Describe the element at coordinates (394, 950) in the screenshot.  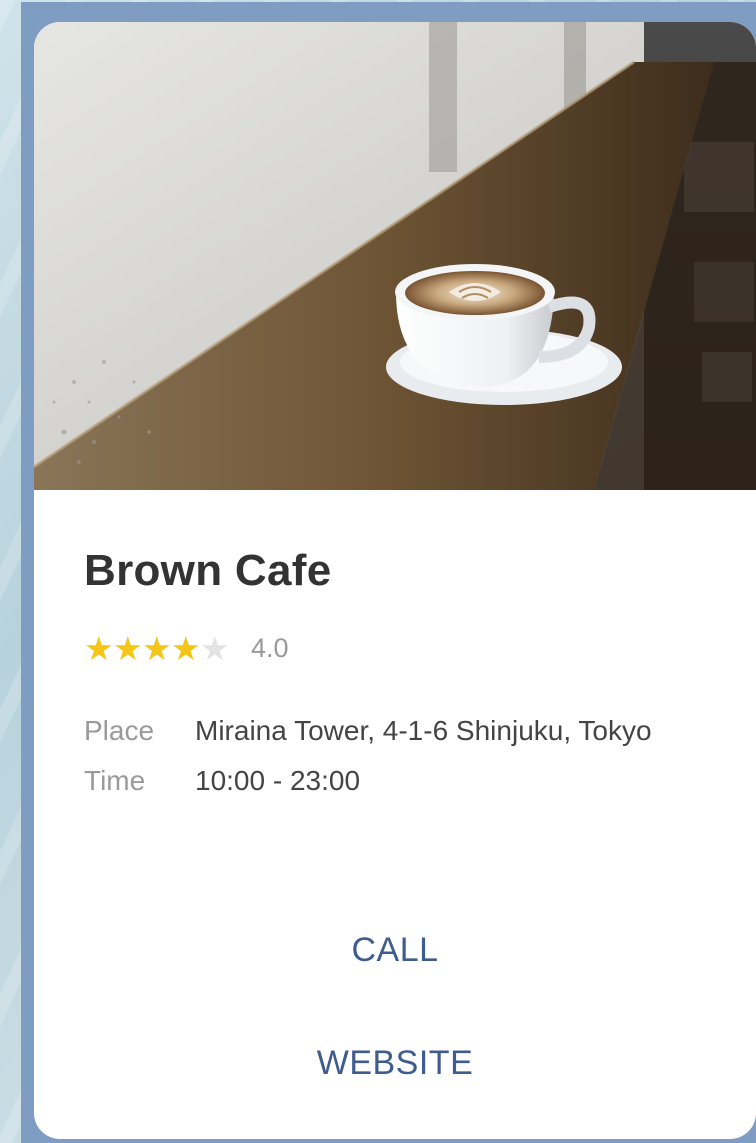
I see `call-button: CALL` at that location.